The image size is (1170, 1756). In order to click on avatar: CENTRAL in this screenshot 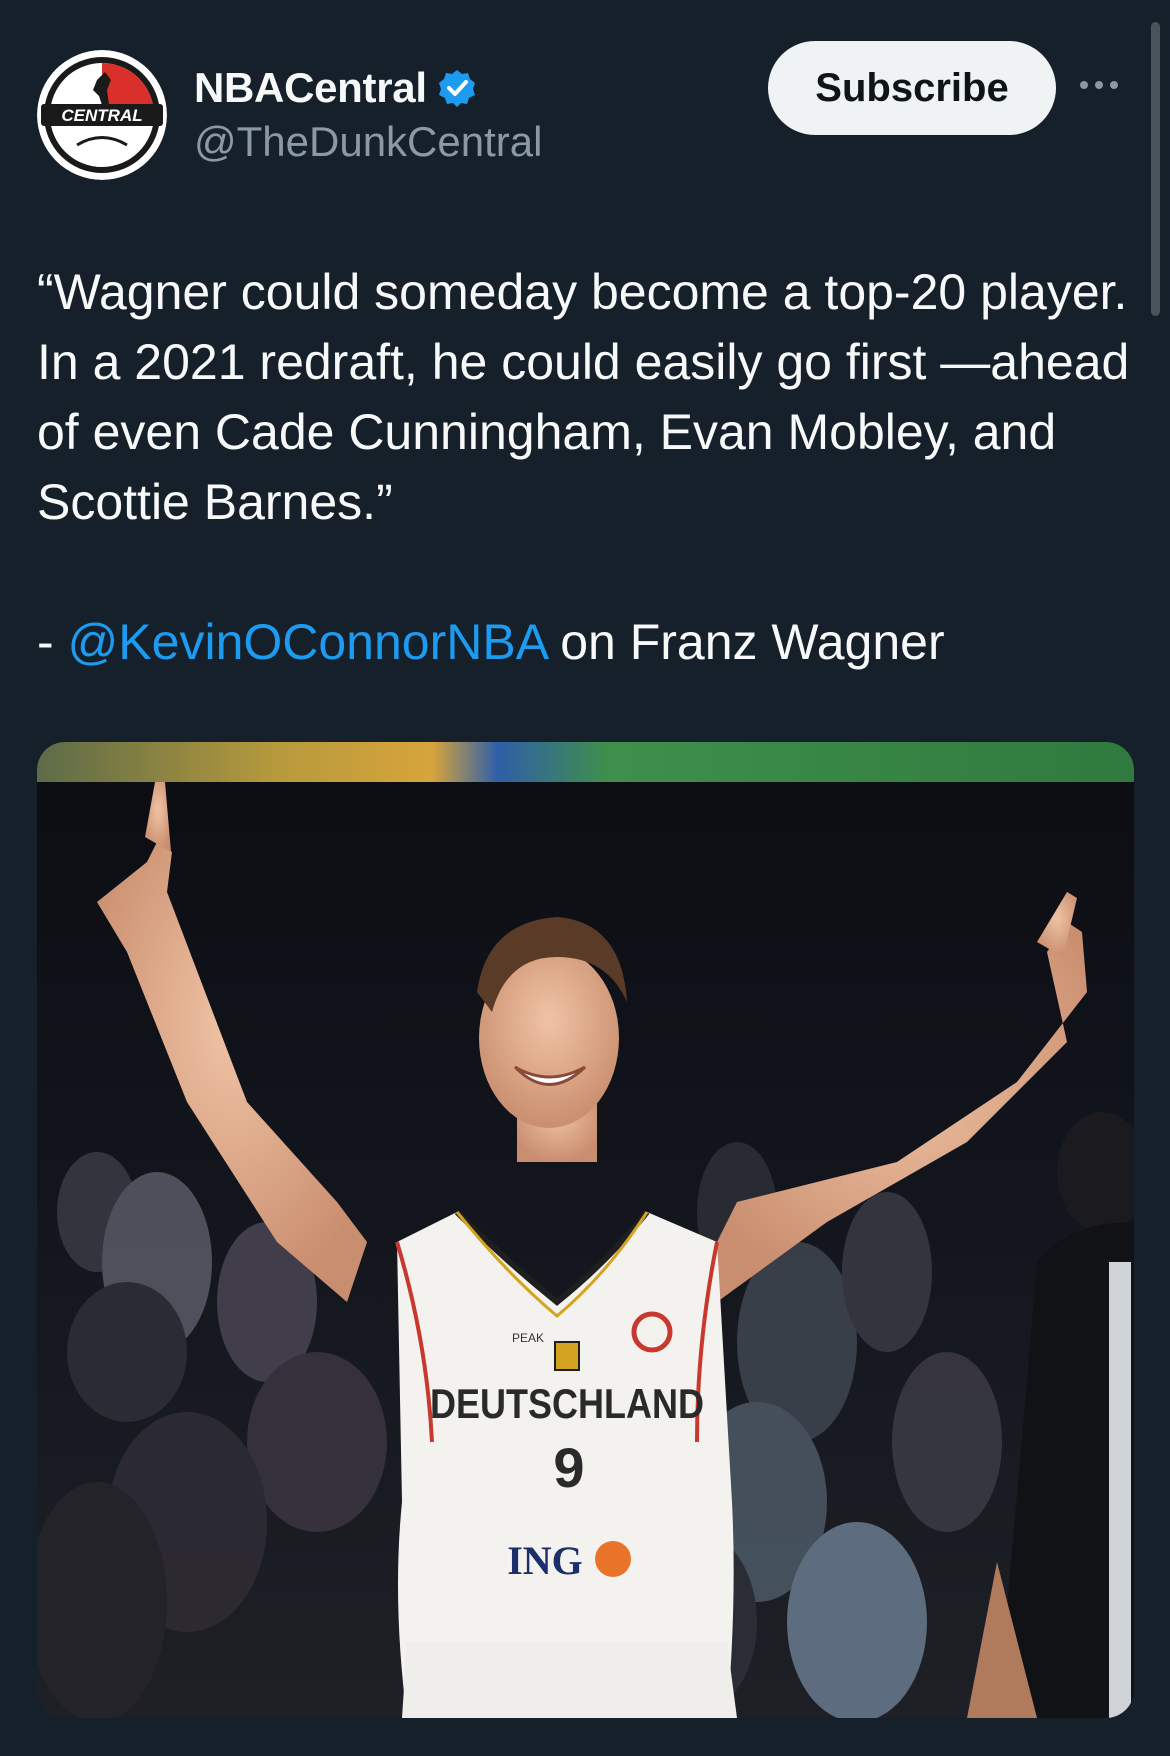, I will do `click(102, 115)`.